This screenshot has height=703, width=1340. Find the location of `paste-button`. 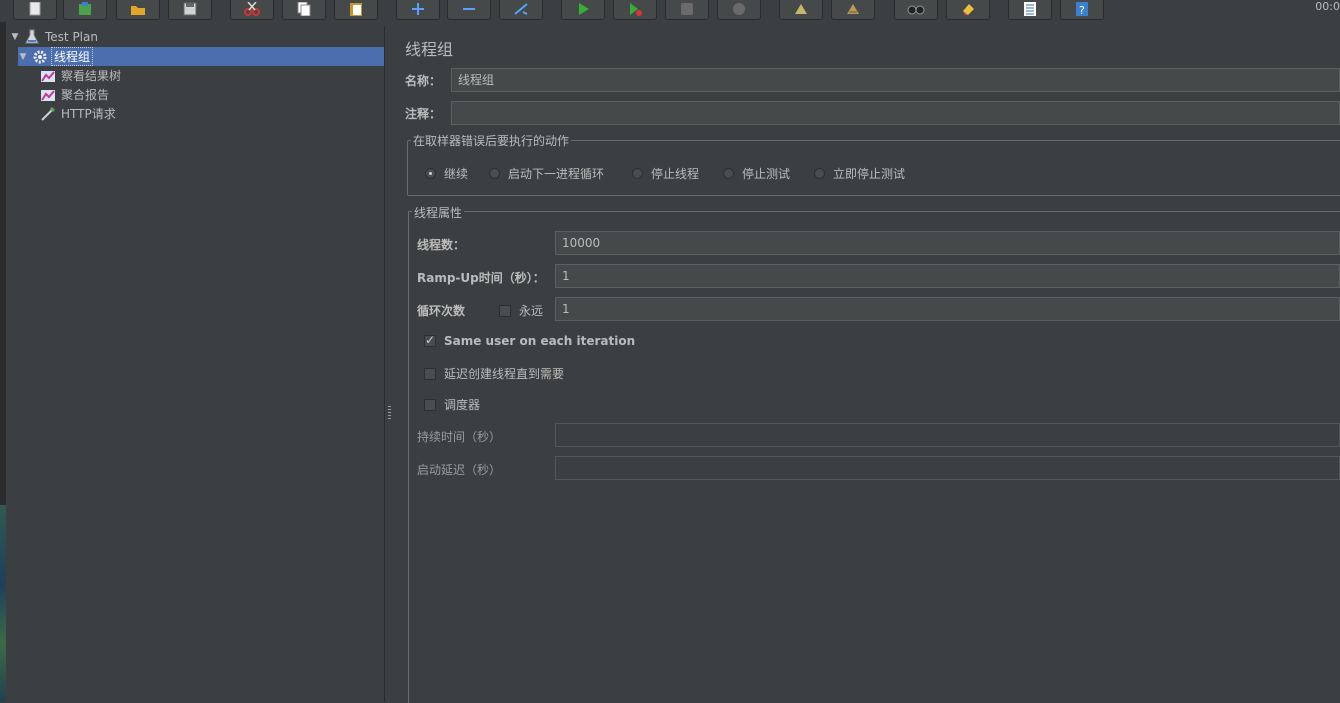

paste-button is located at coordinates (356, 10).